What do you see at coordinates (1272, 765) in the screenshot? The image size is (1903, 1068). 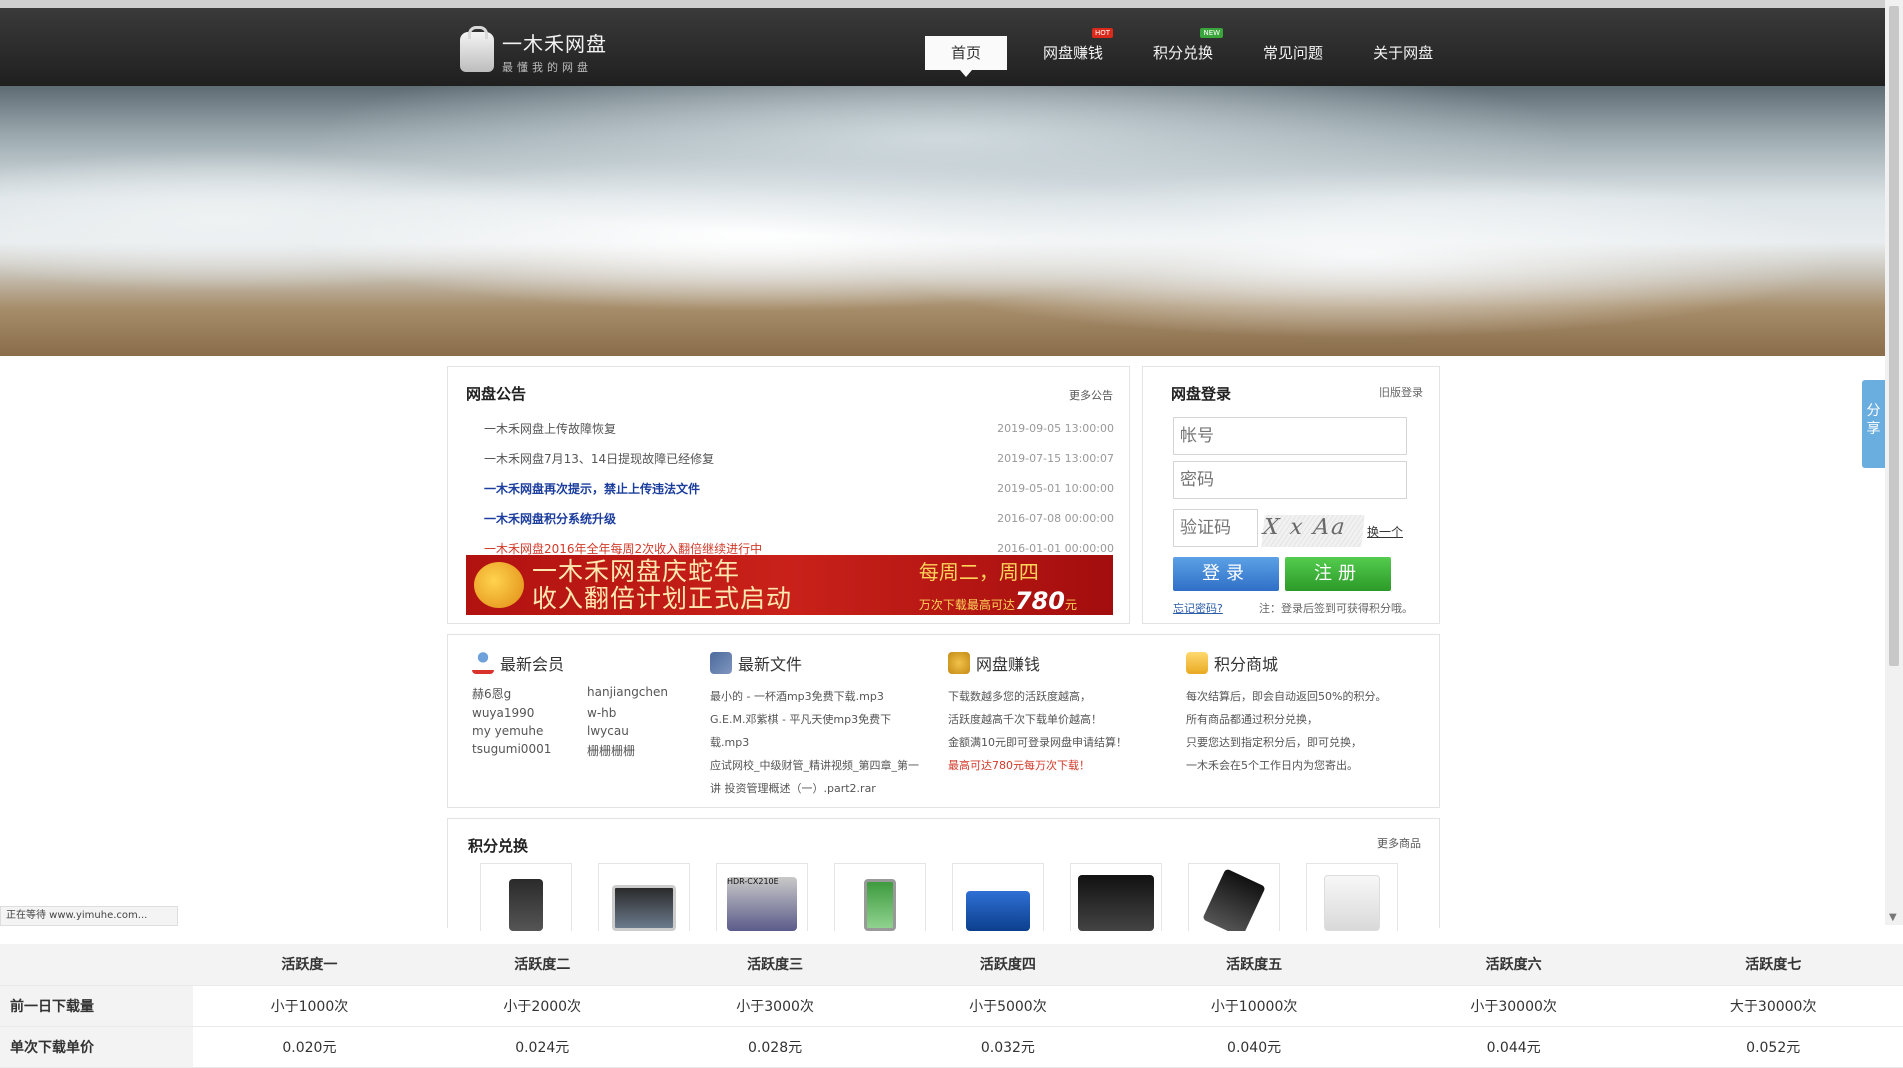 I see `mall-text: 一木禾会在5个工作日内为您寄出。` at bounding box center [1272, 765].